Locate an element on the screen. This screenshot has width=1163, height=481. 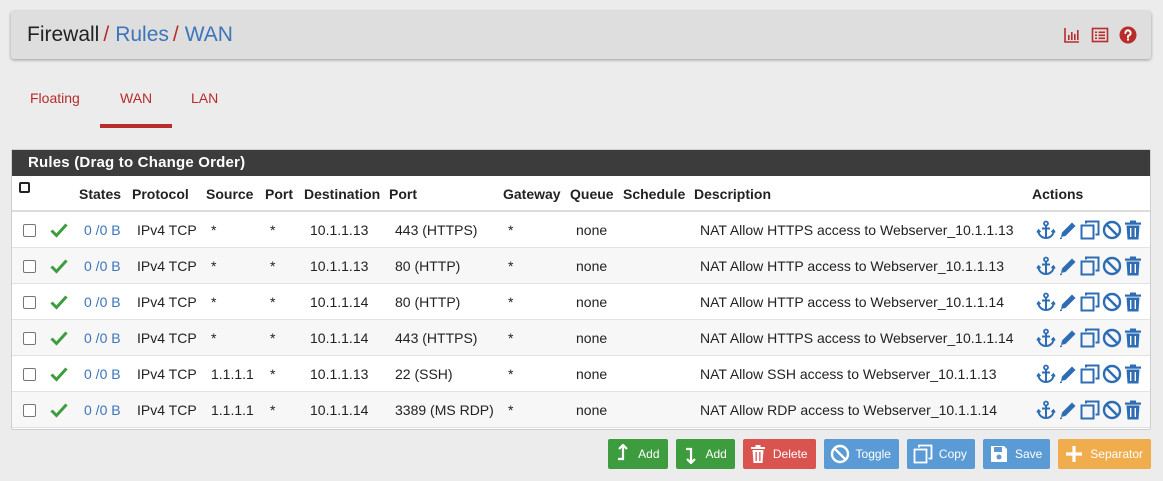
arrow-down-icon is located at coordinates (690, 455).